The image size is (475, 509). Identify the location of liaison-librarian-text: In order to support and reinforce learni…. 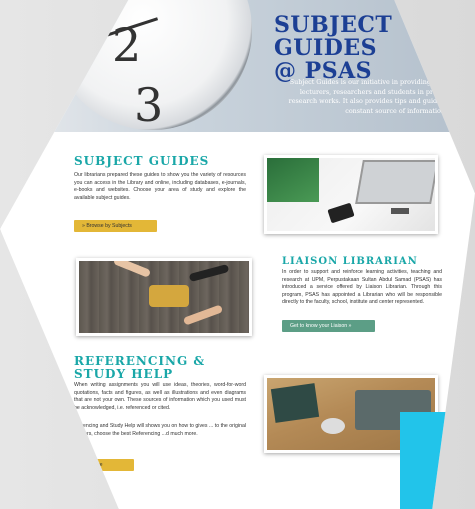
(362, 287).